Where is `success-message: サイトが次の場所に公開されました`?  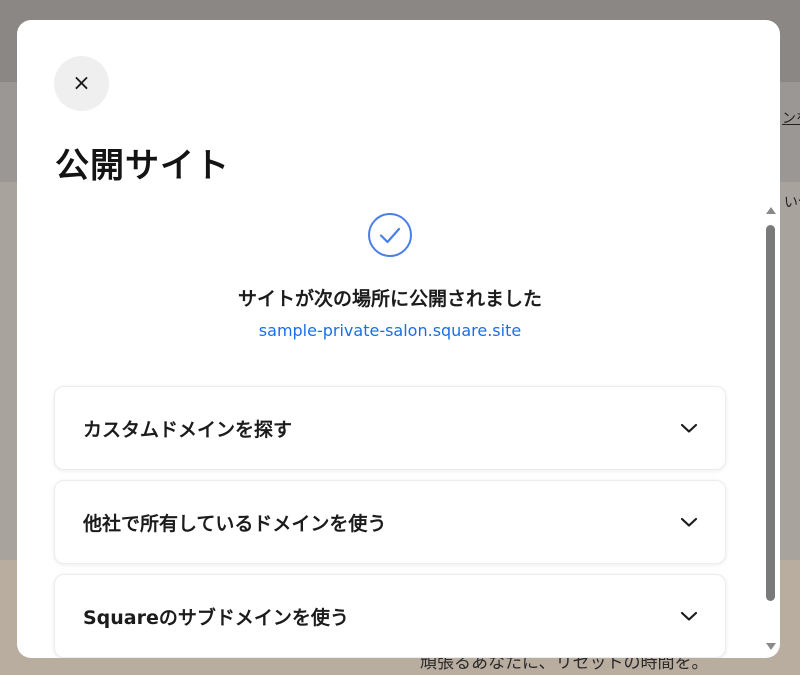 success-message: サイトが次の場所に公開されました is located at coordinates (389, 299).